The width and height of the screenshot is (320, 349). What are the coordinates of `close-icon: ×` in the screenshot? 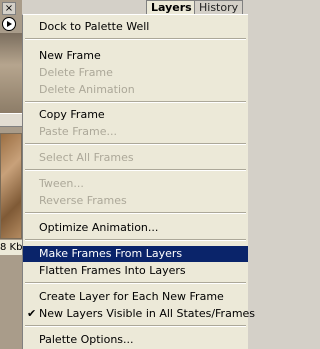 It's located at (9, 8).